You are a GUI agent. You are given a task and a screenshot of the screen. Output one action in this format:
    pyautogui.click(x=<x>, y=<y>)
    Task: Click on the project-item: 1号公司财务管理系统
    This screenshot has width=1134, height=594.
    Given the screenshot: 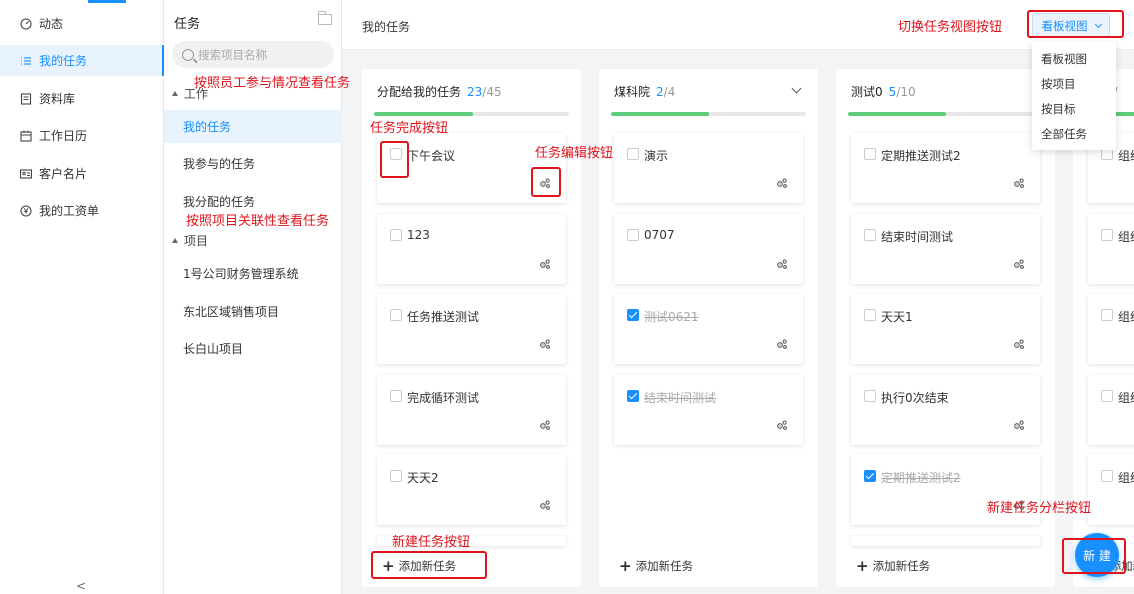 What is the action you would take?
    pyautogui.click(x=253, y=273)
    